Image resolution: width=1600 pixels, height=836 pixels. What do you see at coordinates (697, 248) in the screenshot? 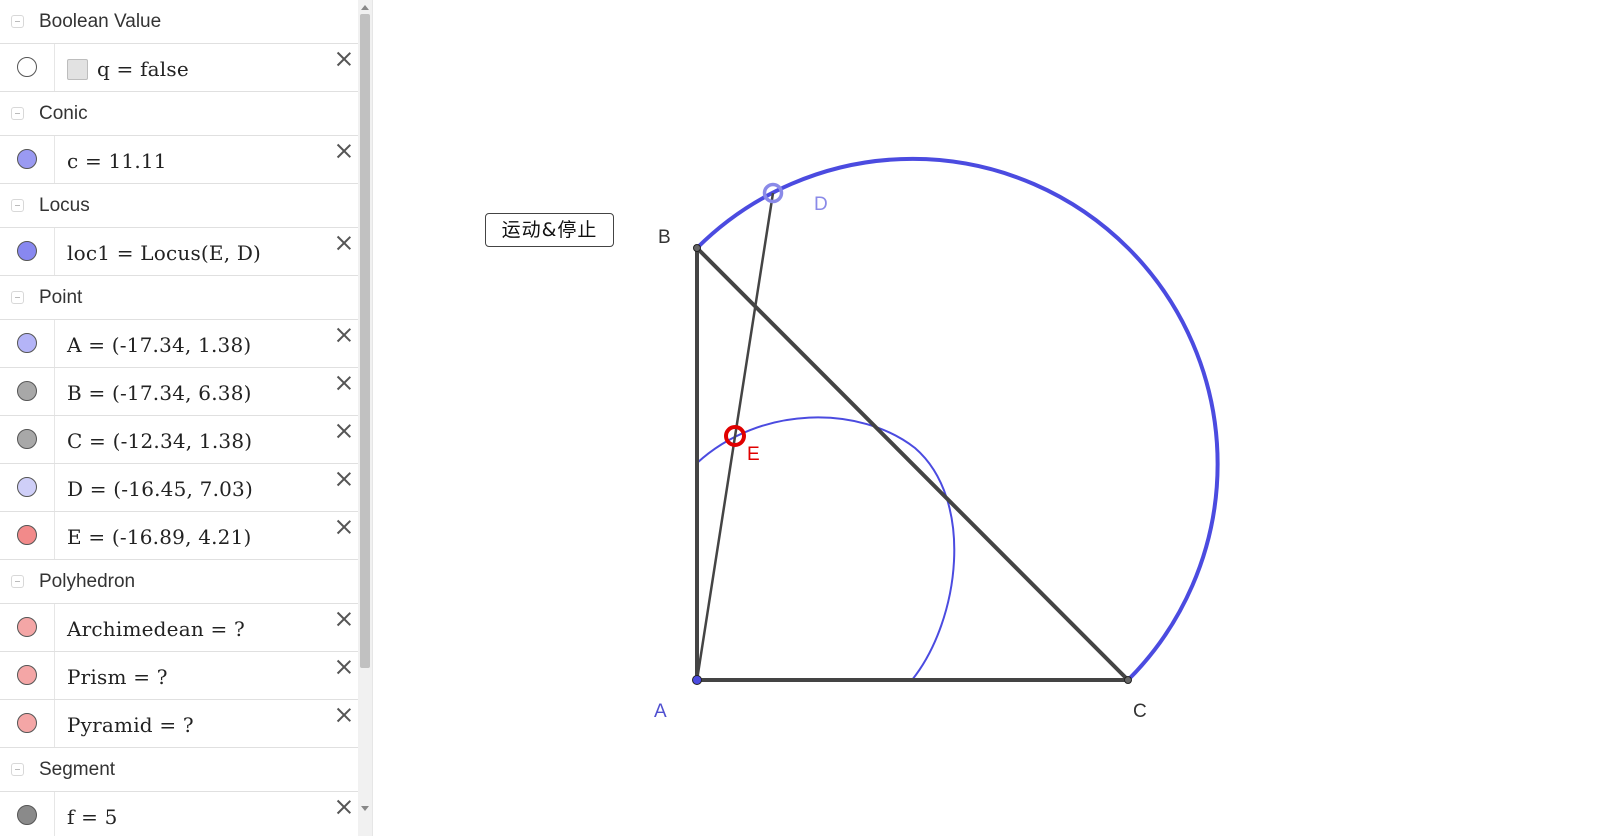
I see `point-B` at bounding box center [697, 248].